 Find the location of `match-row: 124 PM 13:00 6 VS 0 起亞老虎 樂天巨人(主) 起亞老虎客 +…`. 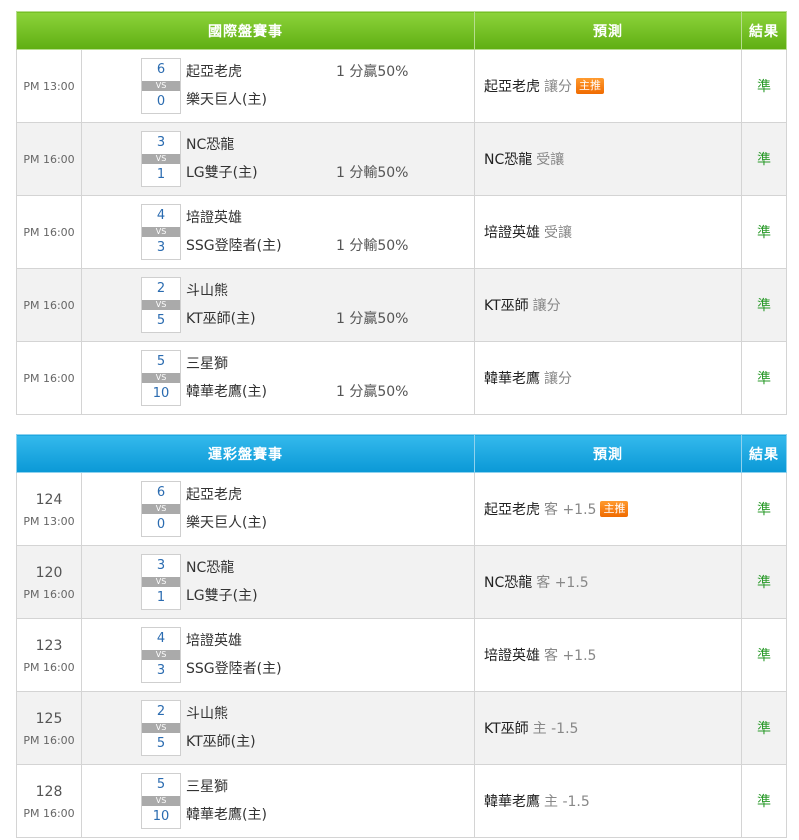

match-row: 124 PM 13:00 6 VS 0 起亞老虎 樂天巨人(主) 起亞老虎客 +… is located at coordinates (401, 509).